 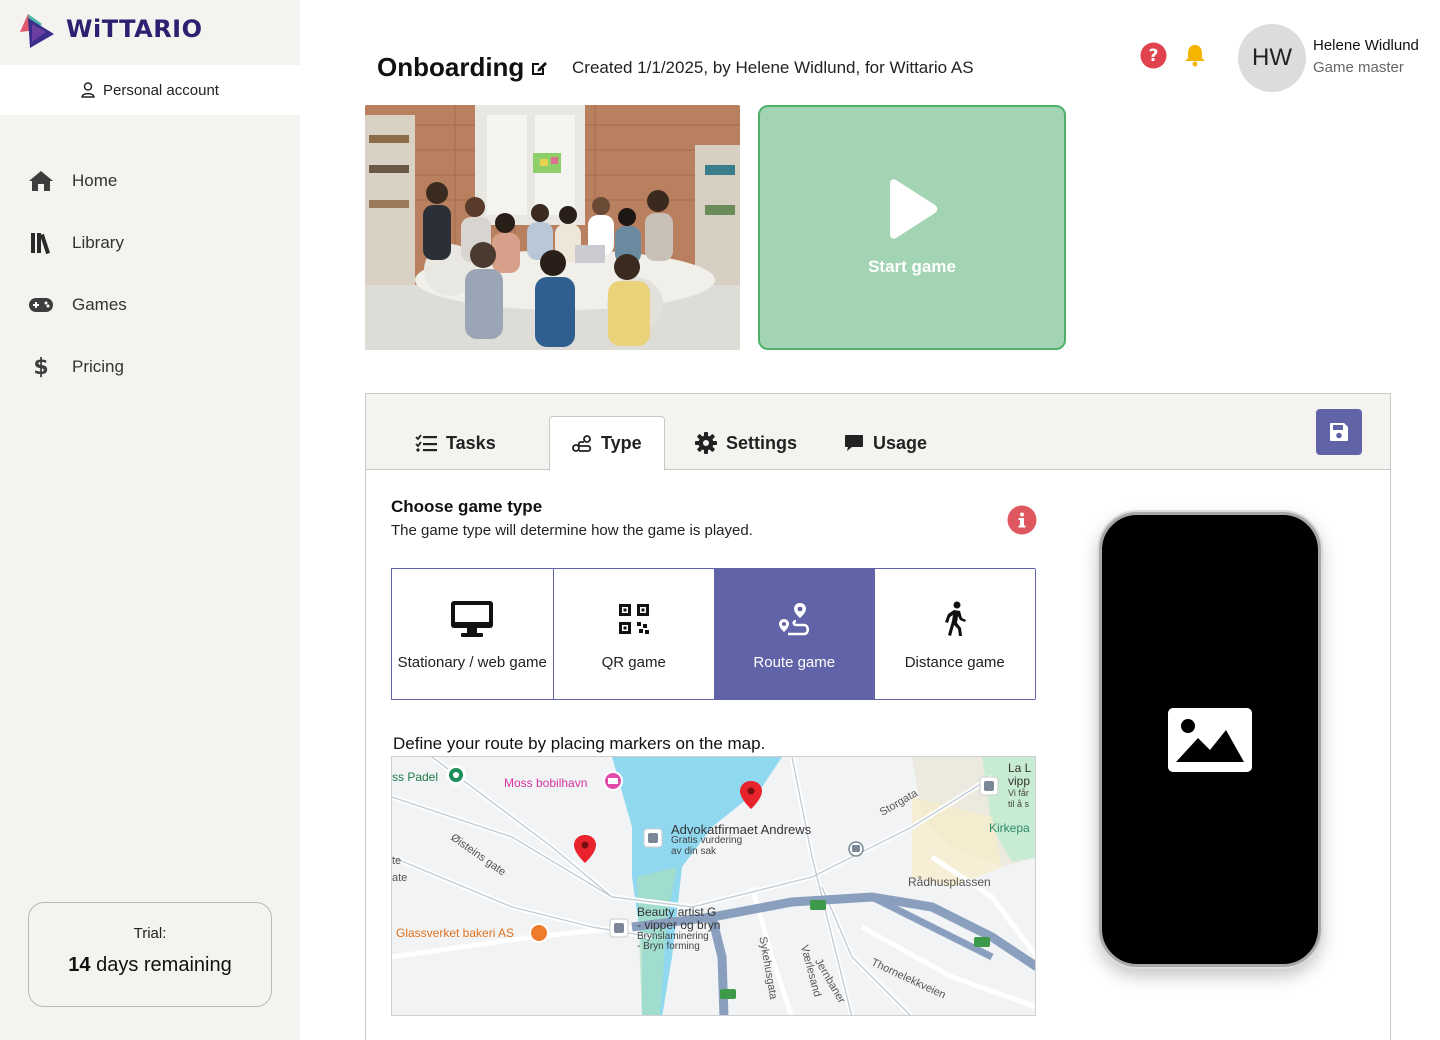 What do you see at coordinates (150, 933) in the screenshot?
I see `trial-label: Trial:` at bounding box center [150, 933].